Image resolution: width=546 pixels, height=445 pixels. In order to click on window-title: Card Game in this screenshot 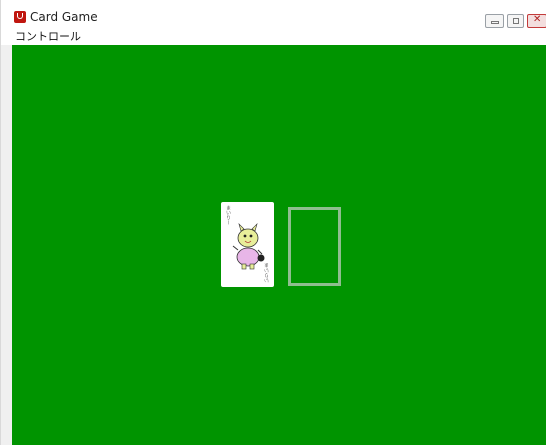, I will do `click(64, 17)`.